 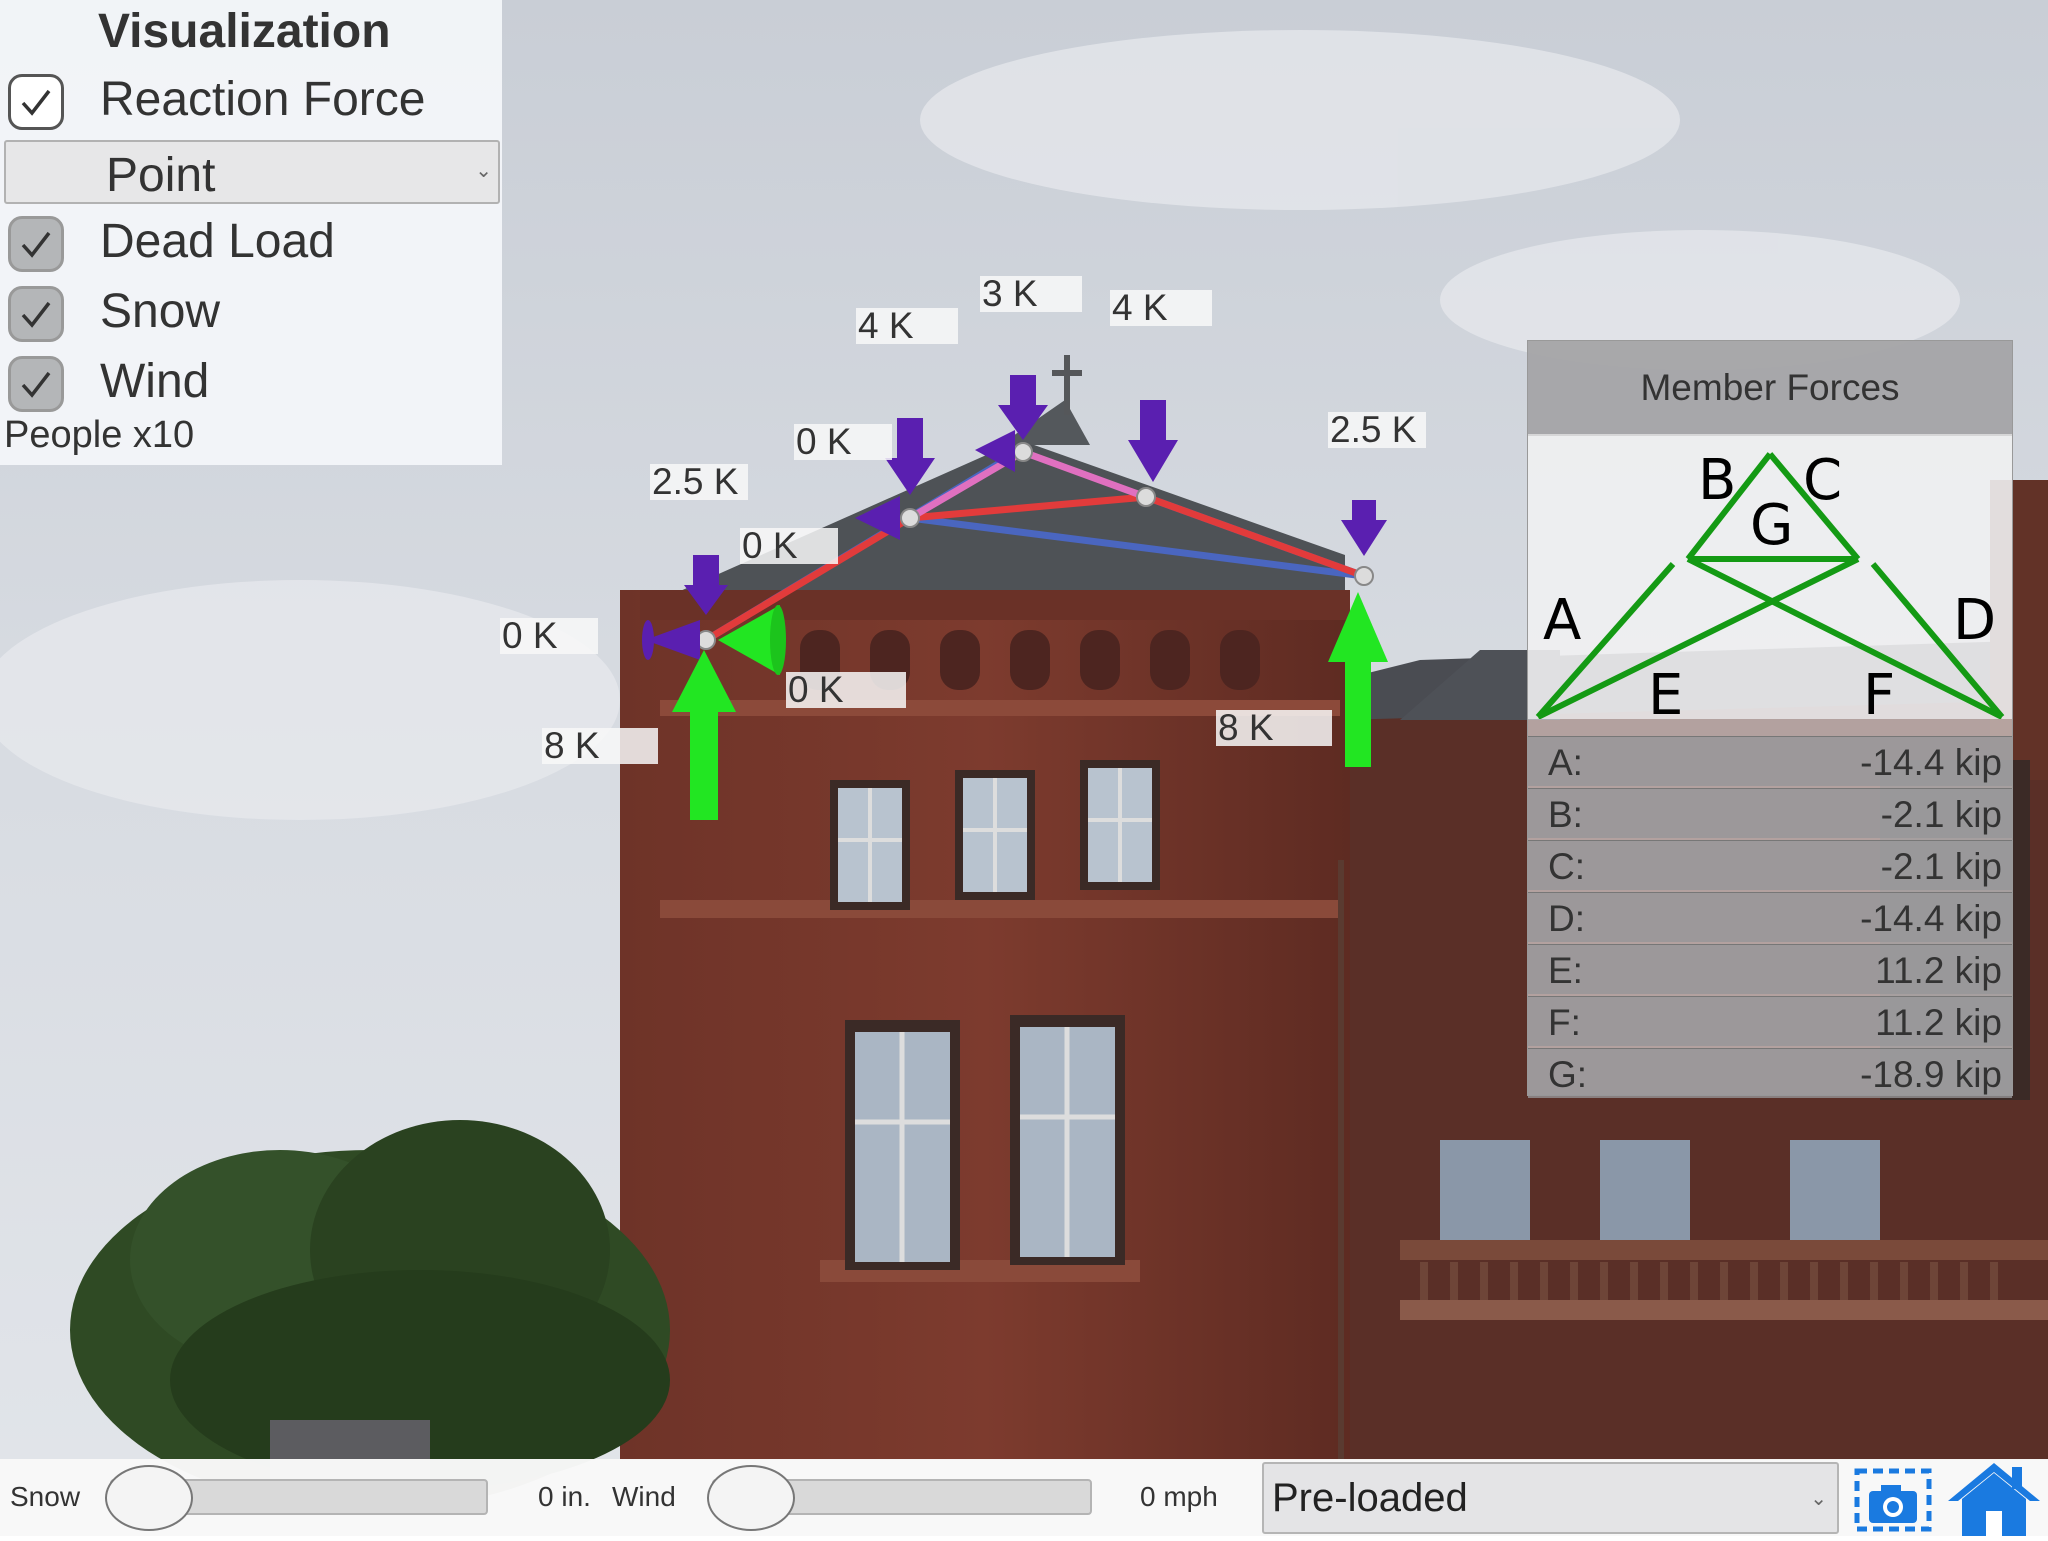 I want to click on reaction-force-label: Reaction Force, so click(x=263, y=99).